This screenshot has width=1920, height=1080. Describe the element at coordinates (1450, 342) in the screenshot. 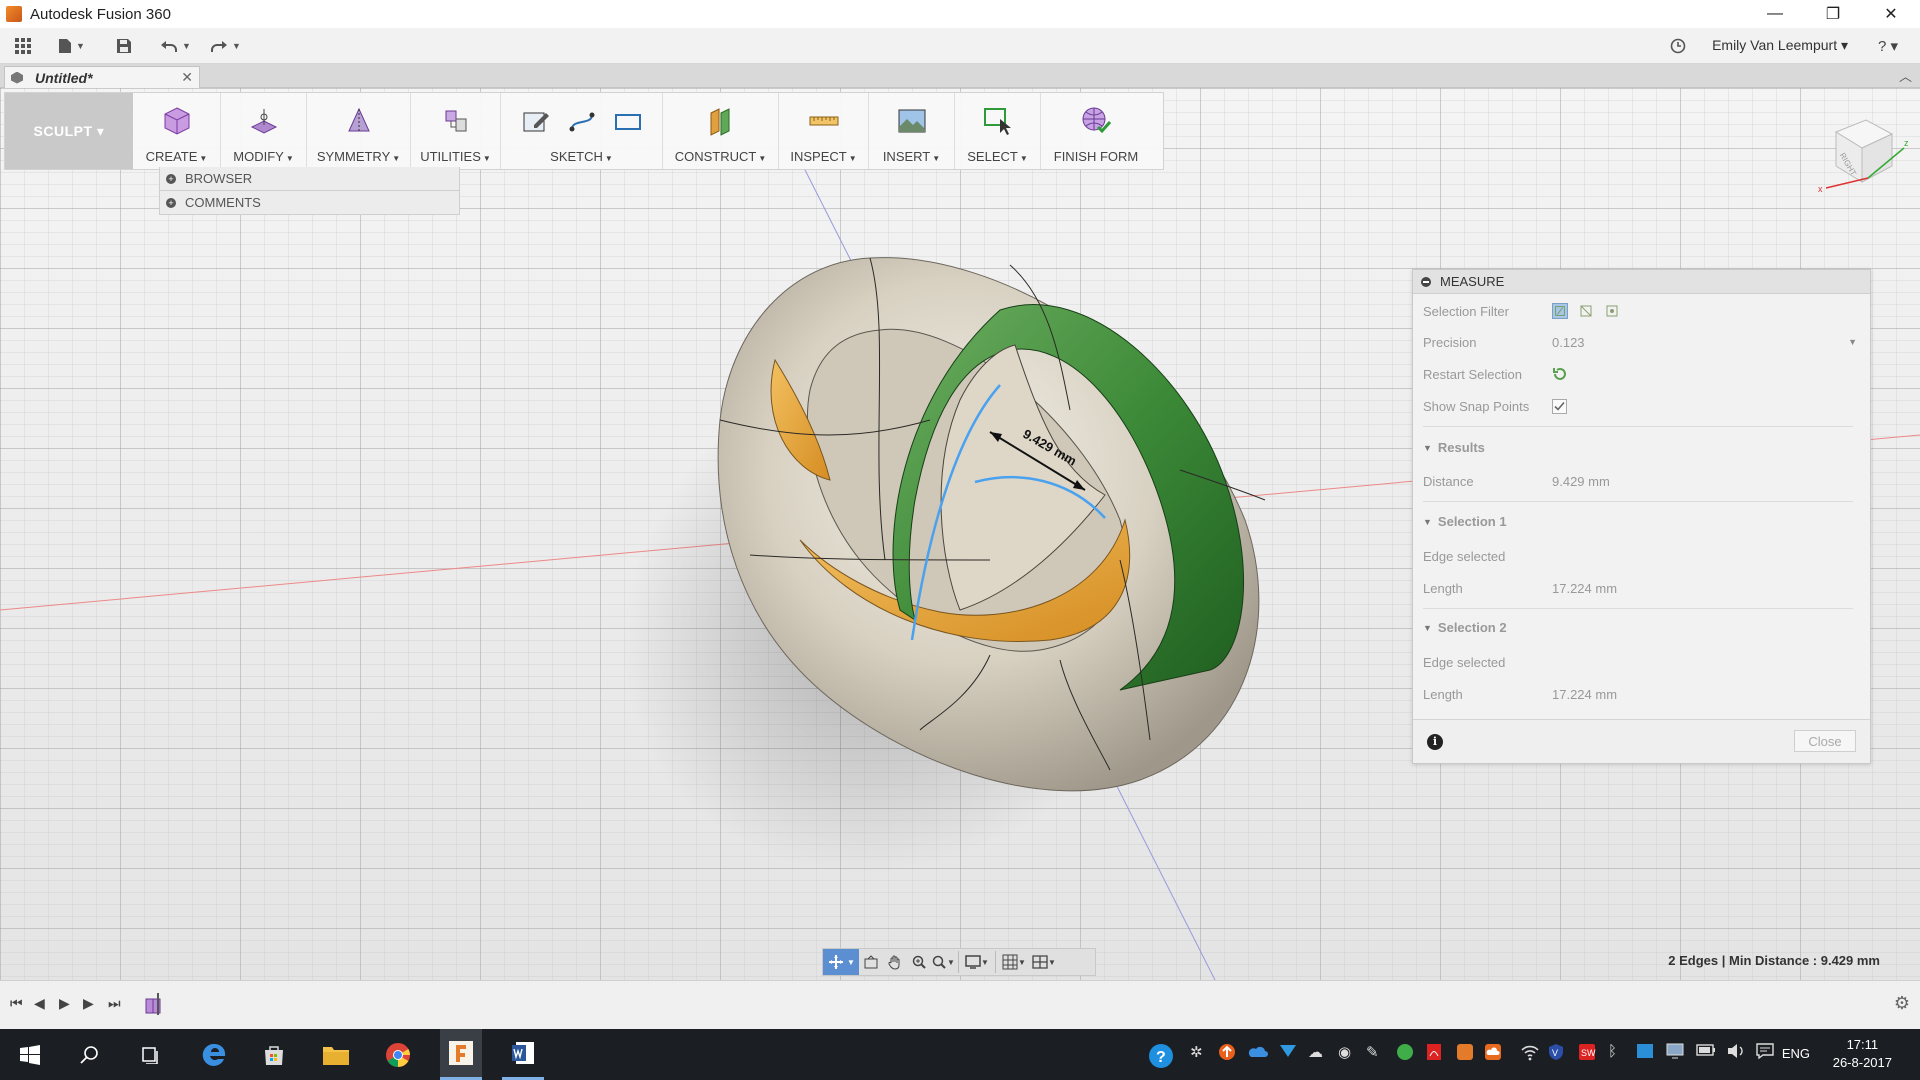

I see `precision-label: Precision` at that location.